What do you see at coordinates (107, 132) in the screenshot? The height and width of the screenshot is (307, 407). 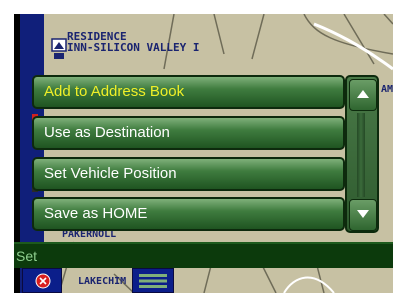 I see `menu-item-label: Use as Destination` at bounding box center [107, 132].